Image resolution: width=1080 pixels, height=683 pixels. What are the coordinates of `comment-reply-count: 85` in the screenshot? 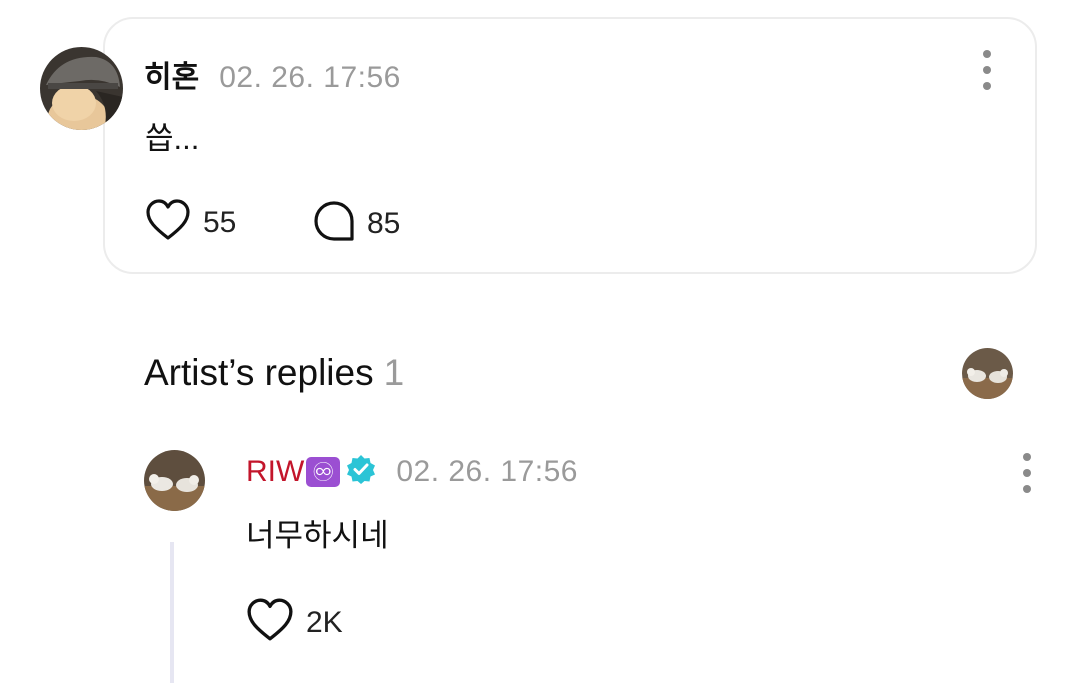 It's located at (384, 223).